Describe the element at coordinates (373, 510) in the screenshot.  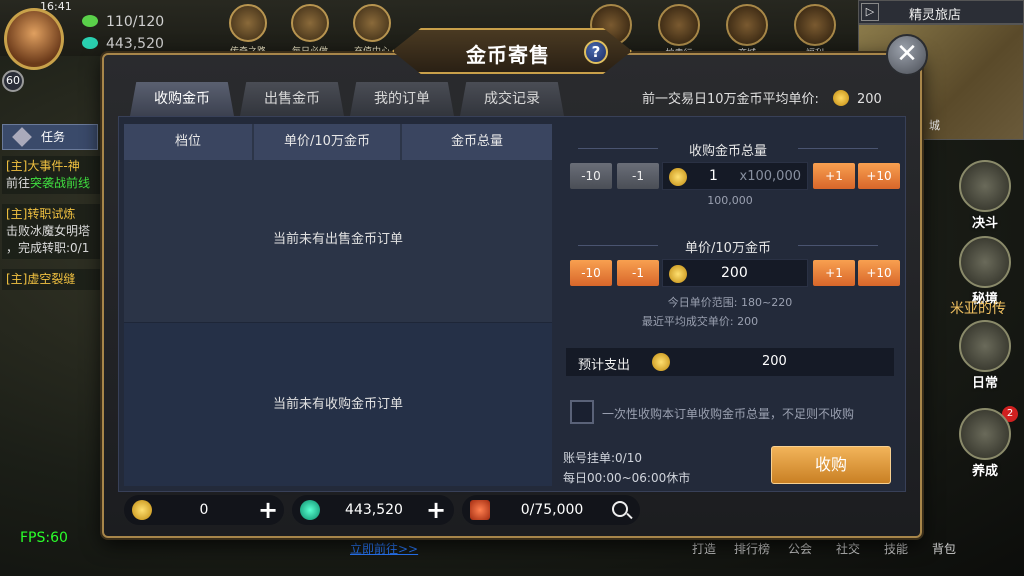
I see `gem-currency: 443,520 +` at that location.